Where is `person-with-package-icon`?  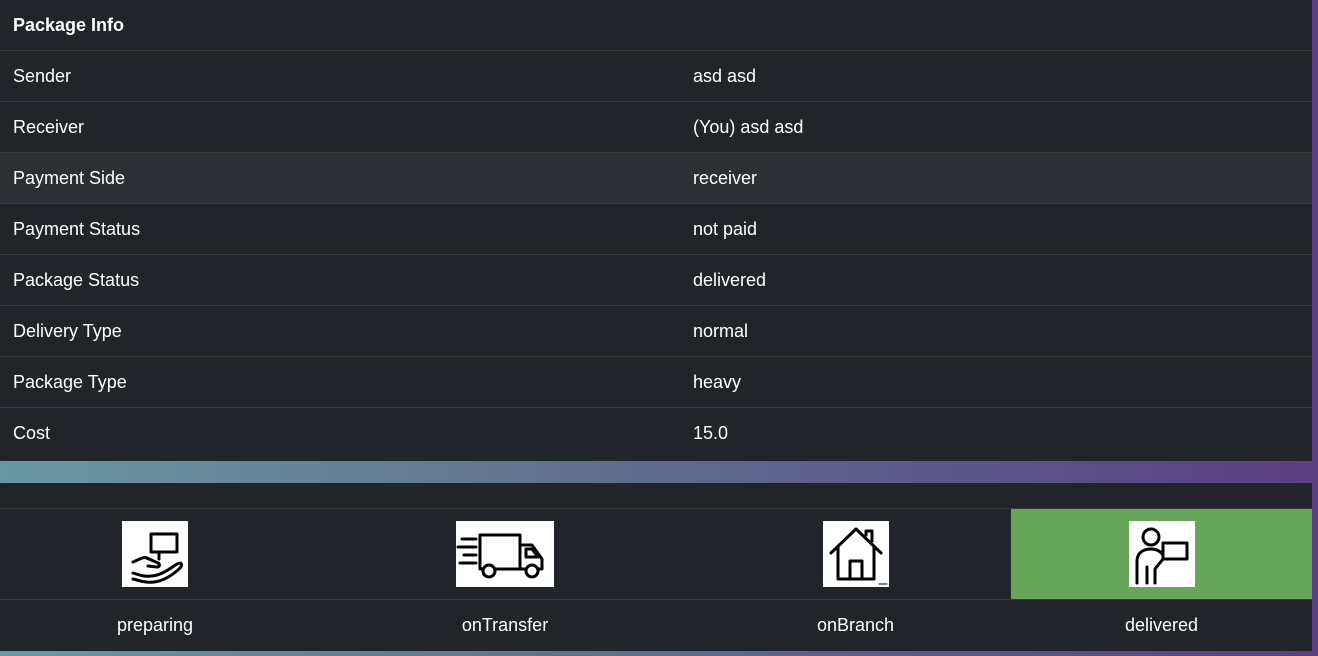
person-with-package-icon is located at coordinates (1161, 554).